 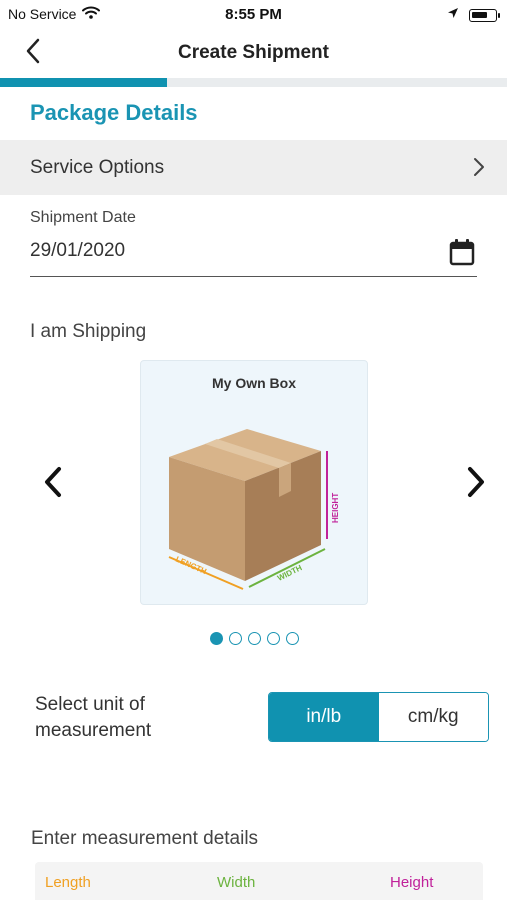 What do you see at coordinates (479, 14) in the screenshot?
I see `battery-level` at bounding box center [479, 14].